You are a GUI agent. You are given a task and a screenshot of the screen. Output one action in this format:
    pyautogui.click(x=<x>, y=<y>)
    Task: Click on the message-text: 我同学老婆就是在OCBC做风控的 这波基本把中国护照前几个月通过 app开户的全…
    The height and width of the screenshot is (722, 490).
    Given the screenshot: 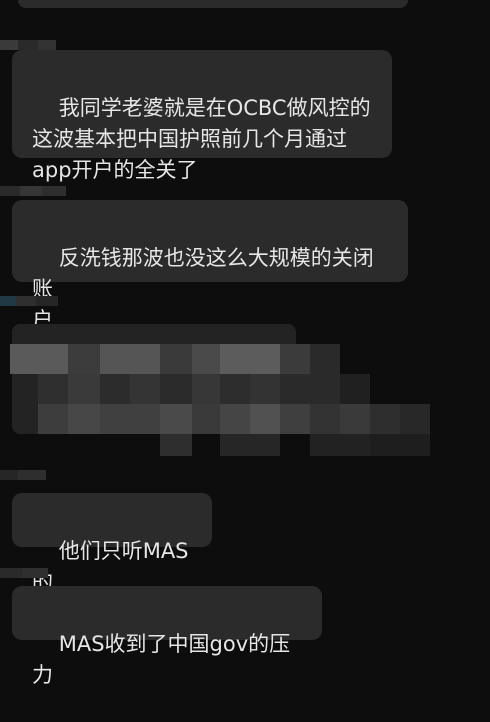 What is the action you would take?
    pyautogui.click(x=201, y=139)
    